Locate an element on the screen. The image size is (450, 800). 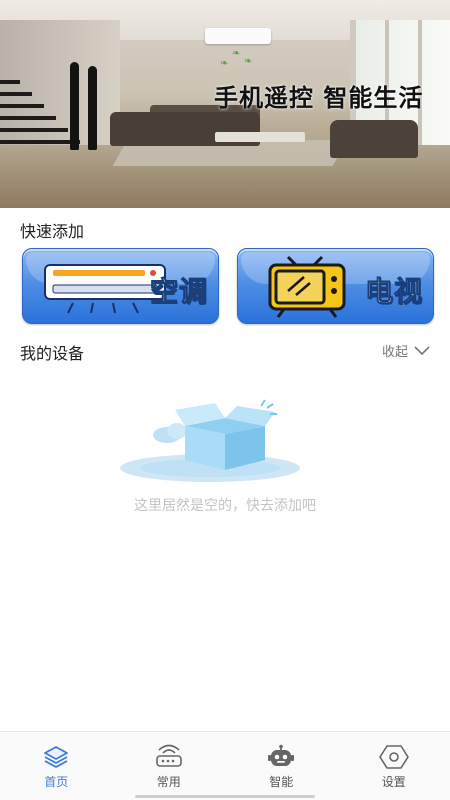
router-icon is located at coordinates (168, 755).